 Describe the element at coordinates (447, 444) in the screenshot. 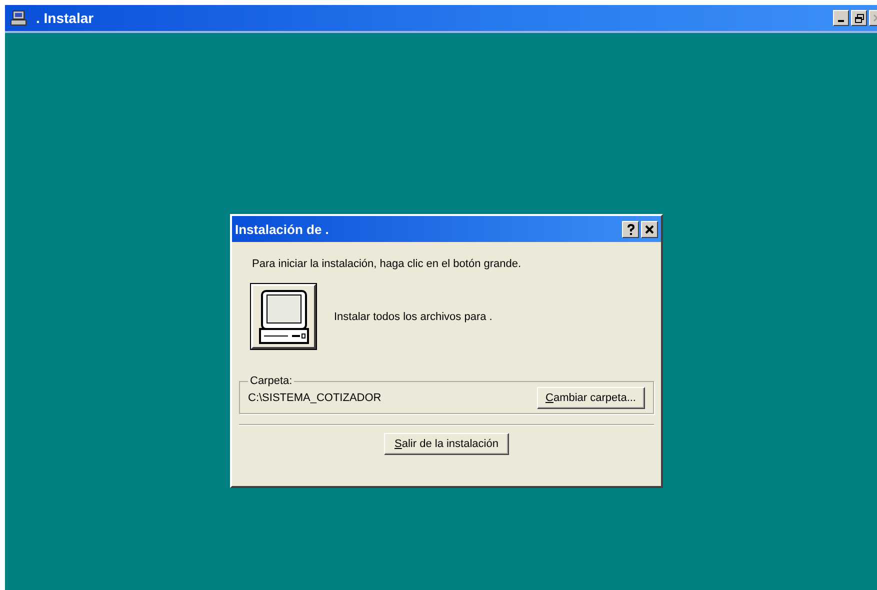

I see `exit-button: Salir de la instalación` at that location.